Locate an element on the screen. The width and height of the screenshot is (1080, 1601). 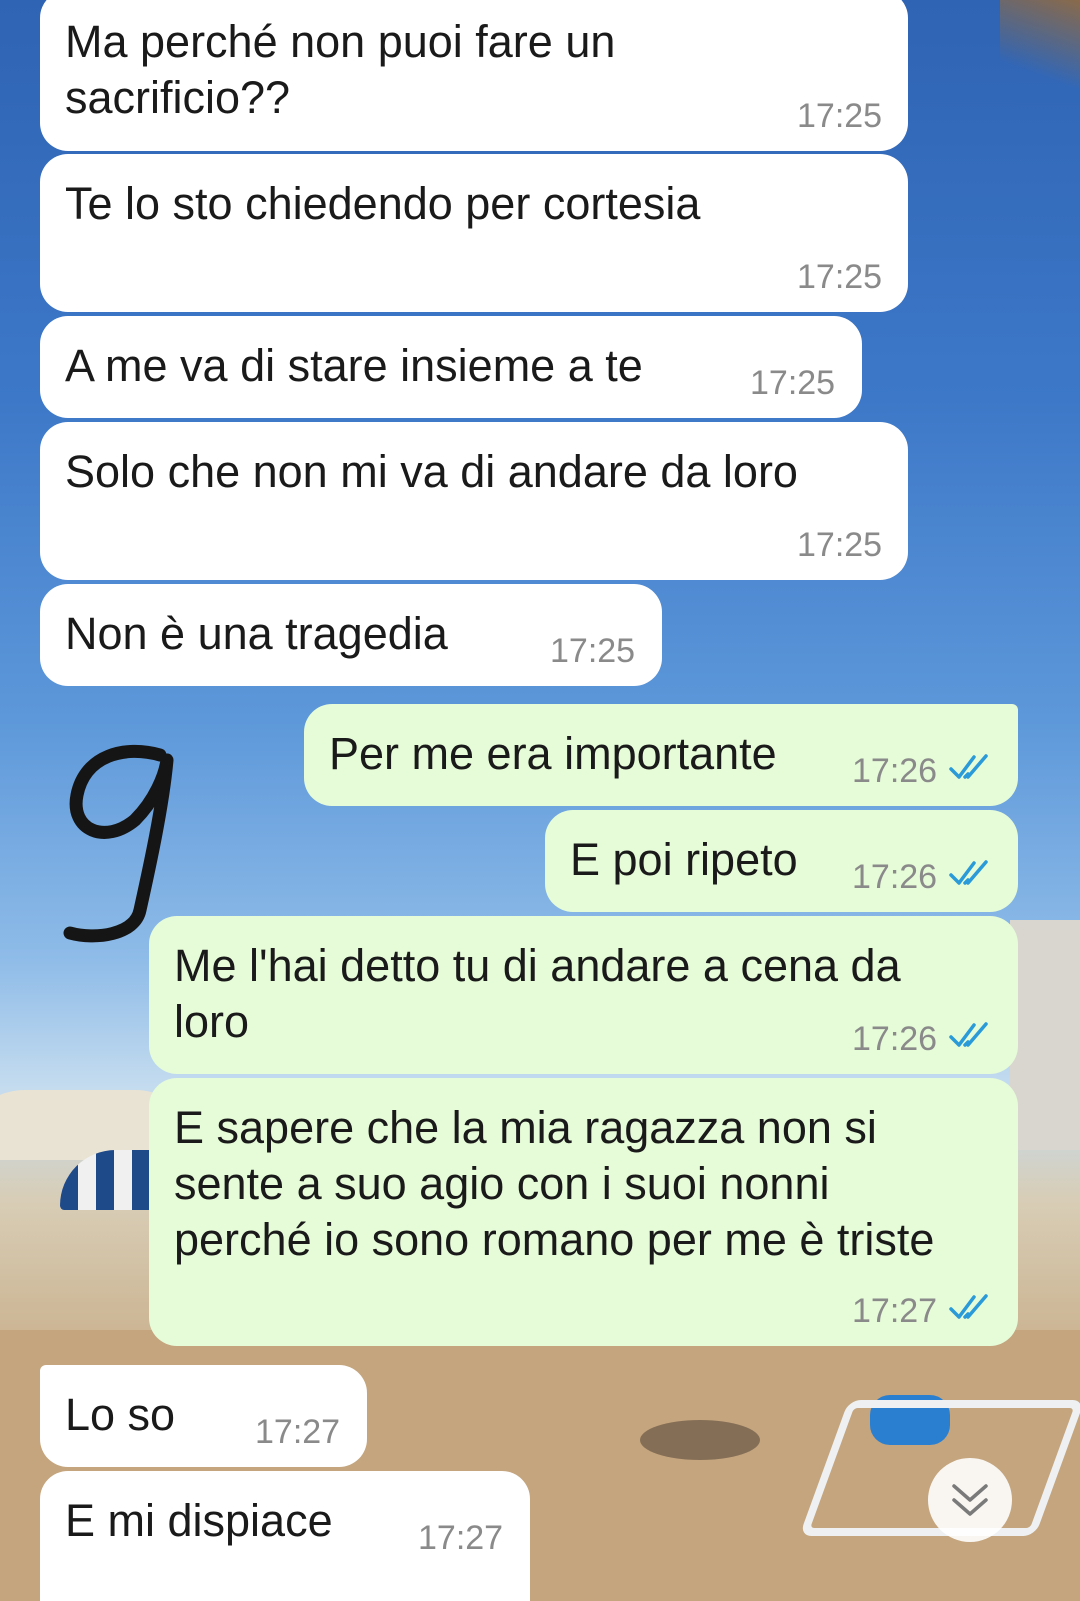
message-text: Lo so is located at coordinates (120, 1414).